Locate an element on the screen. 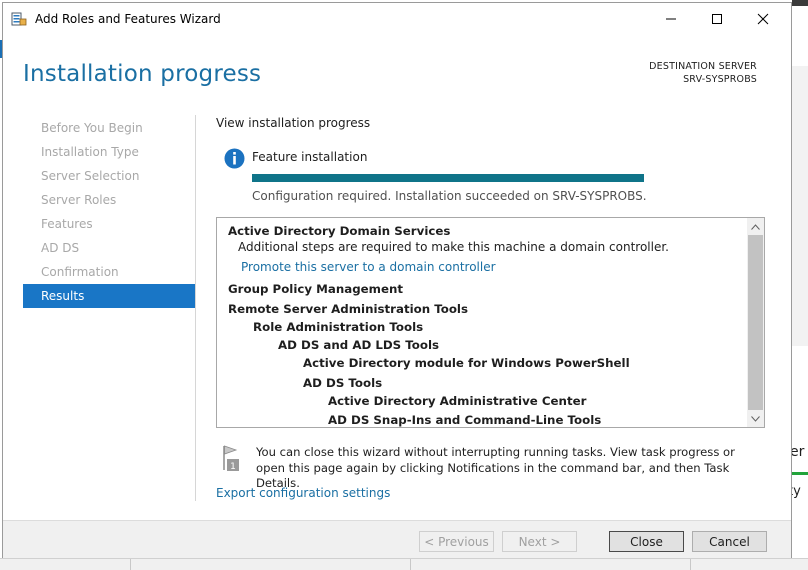 This screenshot has height=570, width=808. nav-item-installation-type: Installation Type is located at coordinates (90, 152).